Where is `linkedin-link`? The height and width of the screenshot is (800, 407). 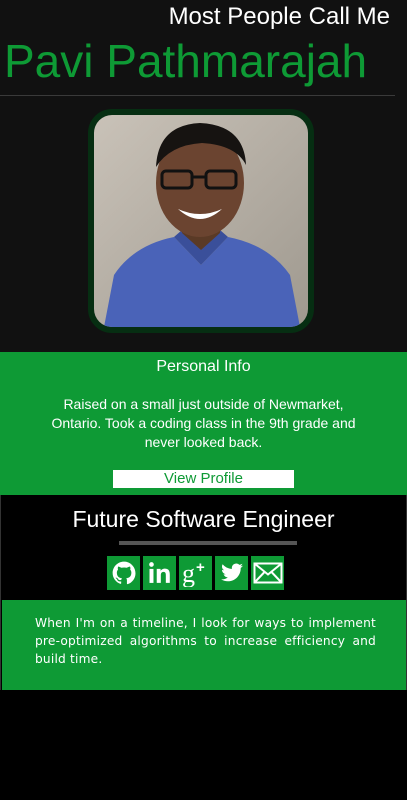 linkedin-link is located at coordinates (159, 573).